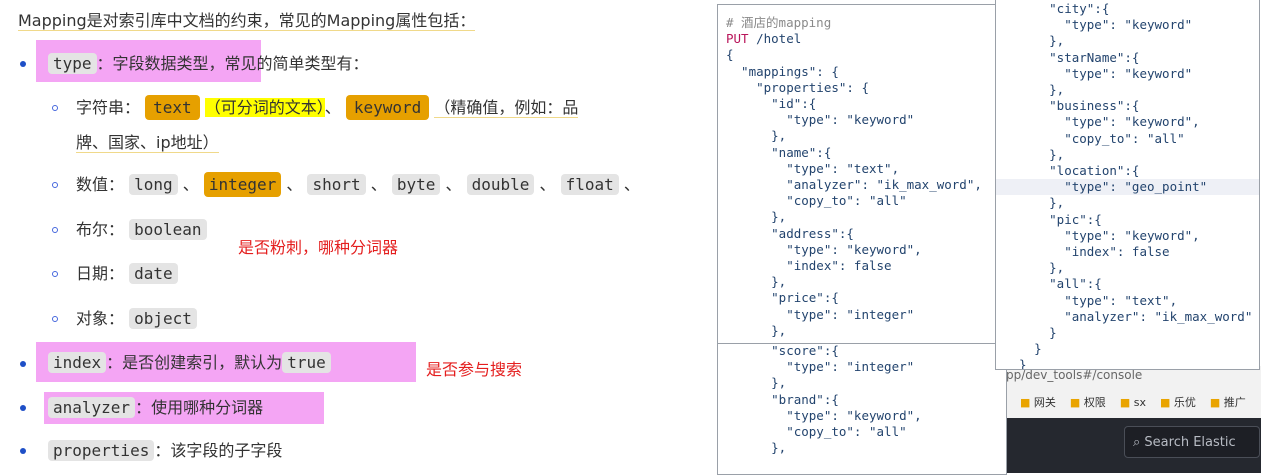 The width and height of the screenshot is (1261, 475). I want to click on text-type-note: （可分词的文本）, so click(264, 107).